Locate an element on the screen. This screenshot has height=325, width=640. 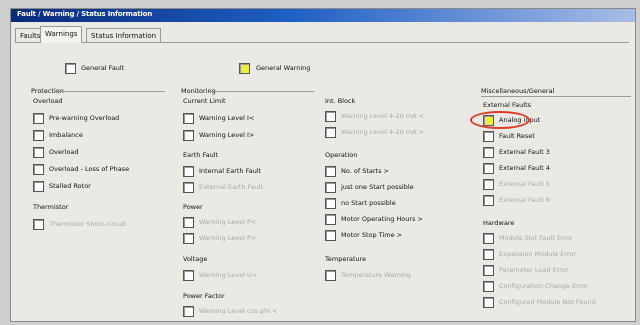
external-faults-label: External Faults is located at coordinates (507, 105).